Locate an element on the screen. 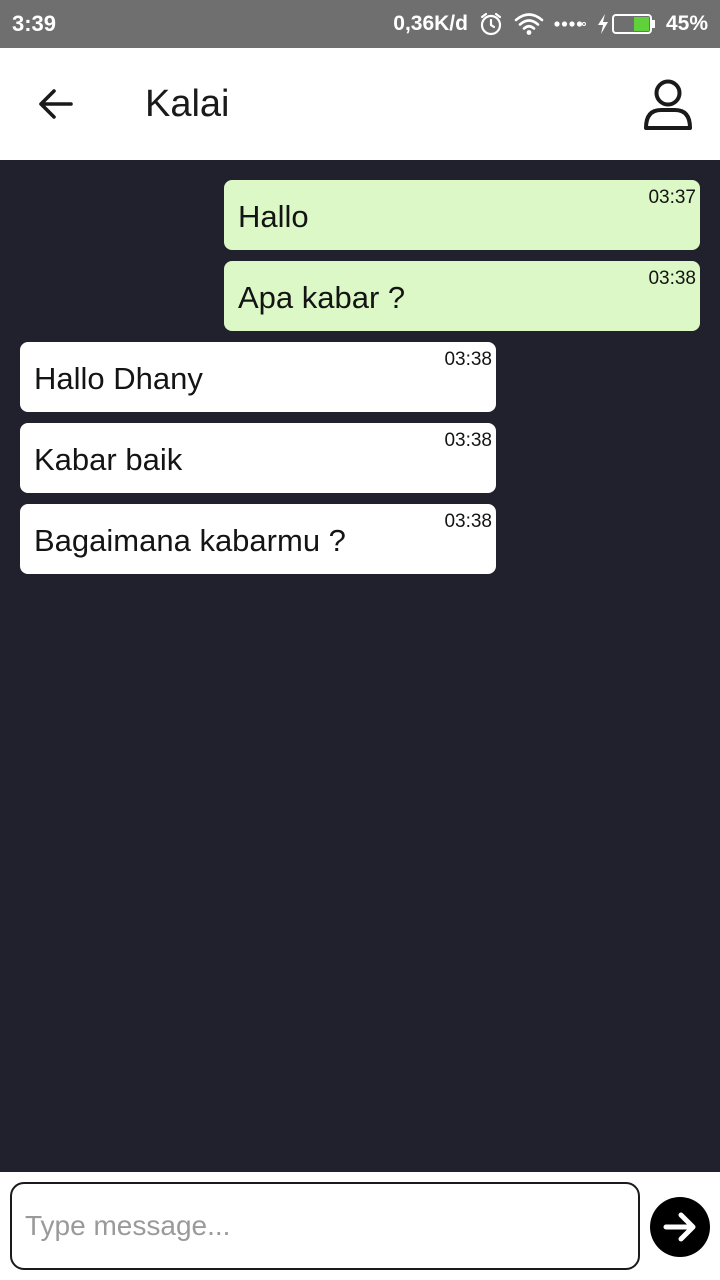 The height and width of the screenshot is (1280, 720). arrow-left-icon is located at coordinates (56, 104).